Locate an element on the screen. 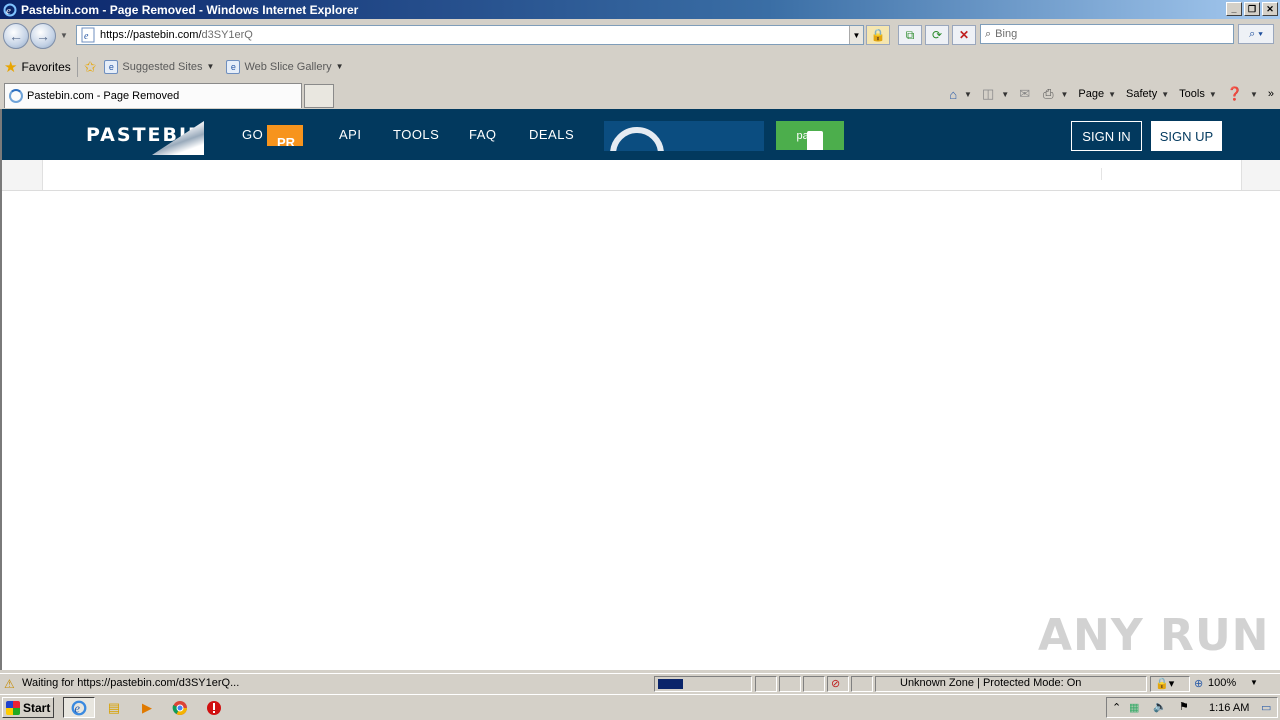  pastebin-subbar is located at coordinates (641, 175).